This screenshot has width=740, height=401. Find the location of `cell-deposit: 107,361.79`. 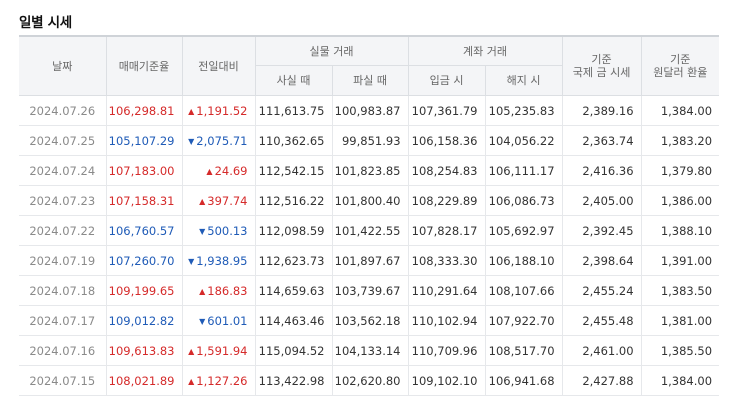

cell-deposit: 107,361.79 is located at coordinates (446, 110).